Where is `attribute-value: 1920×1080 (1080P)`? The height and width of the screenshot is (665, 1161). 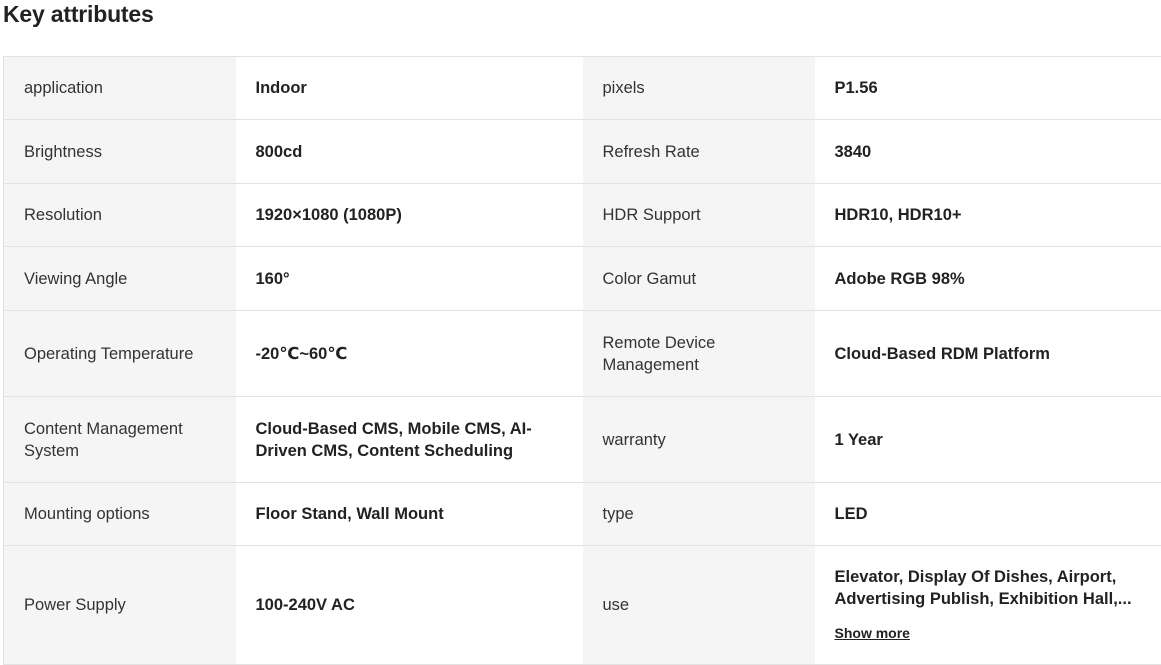
attribute-value: 1920×1080 (1080P) is located at coordinates (409, 215).